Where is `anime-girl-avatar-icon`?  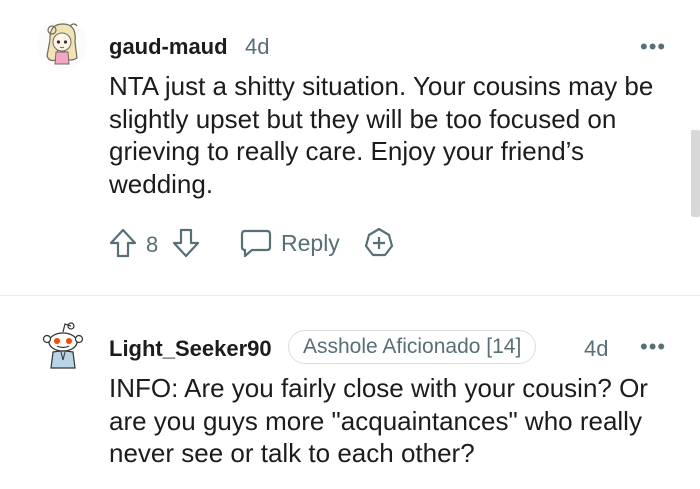 anime-girl-avatar-icon is located at coordinates (62, 44).